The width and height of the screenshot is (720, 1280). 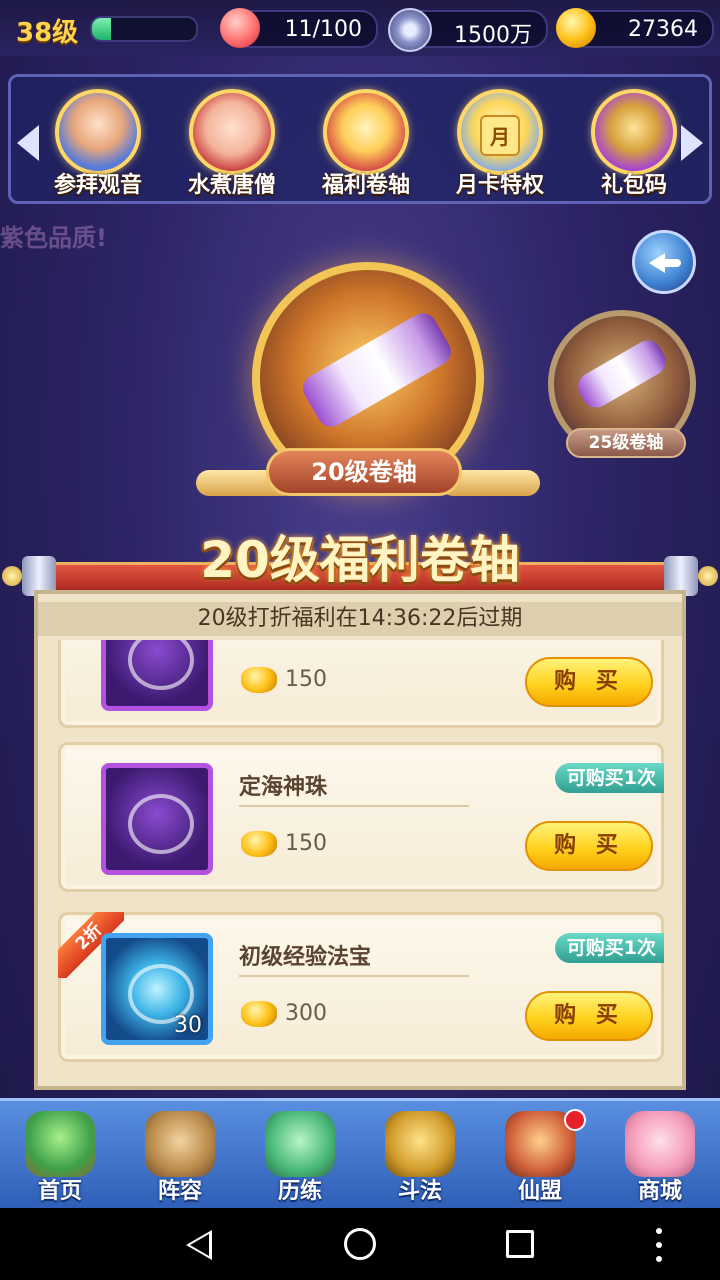 What do you see at coordinates (361, 684) in the screenshot?
I see `list-item: 150 购 买` at bounding box center [361, 684].